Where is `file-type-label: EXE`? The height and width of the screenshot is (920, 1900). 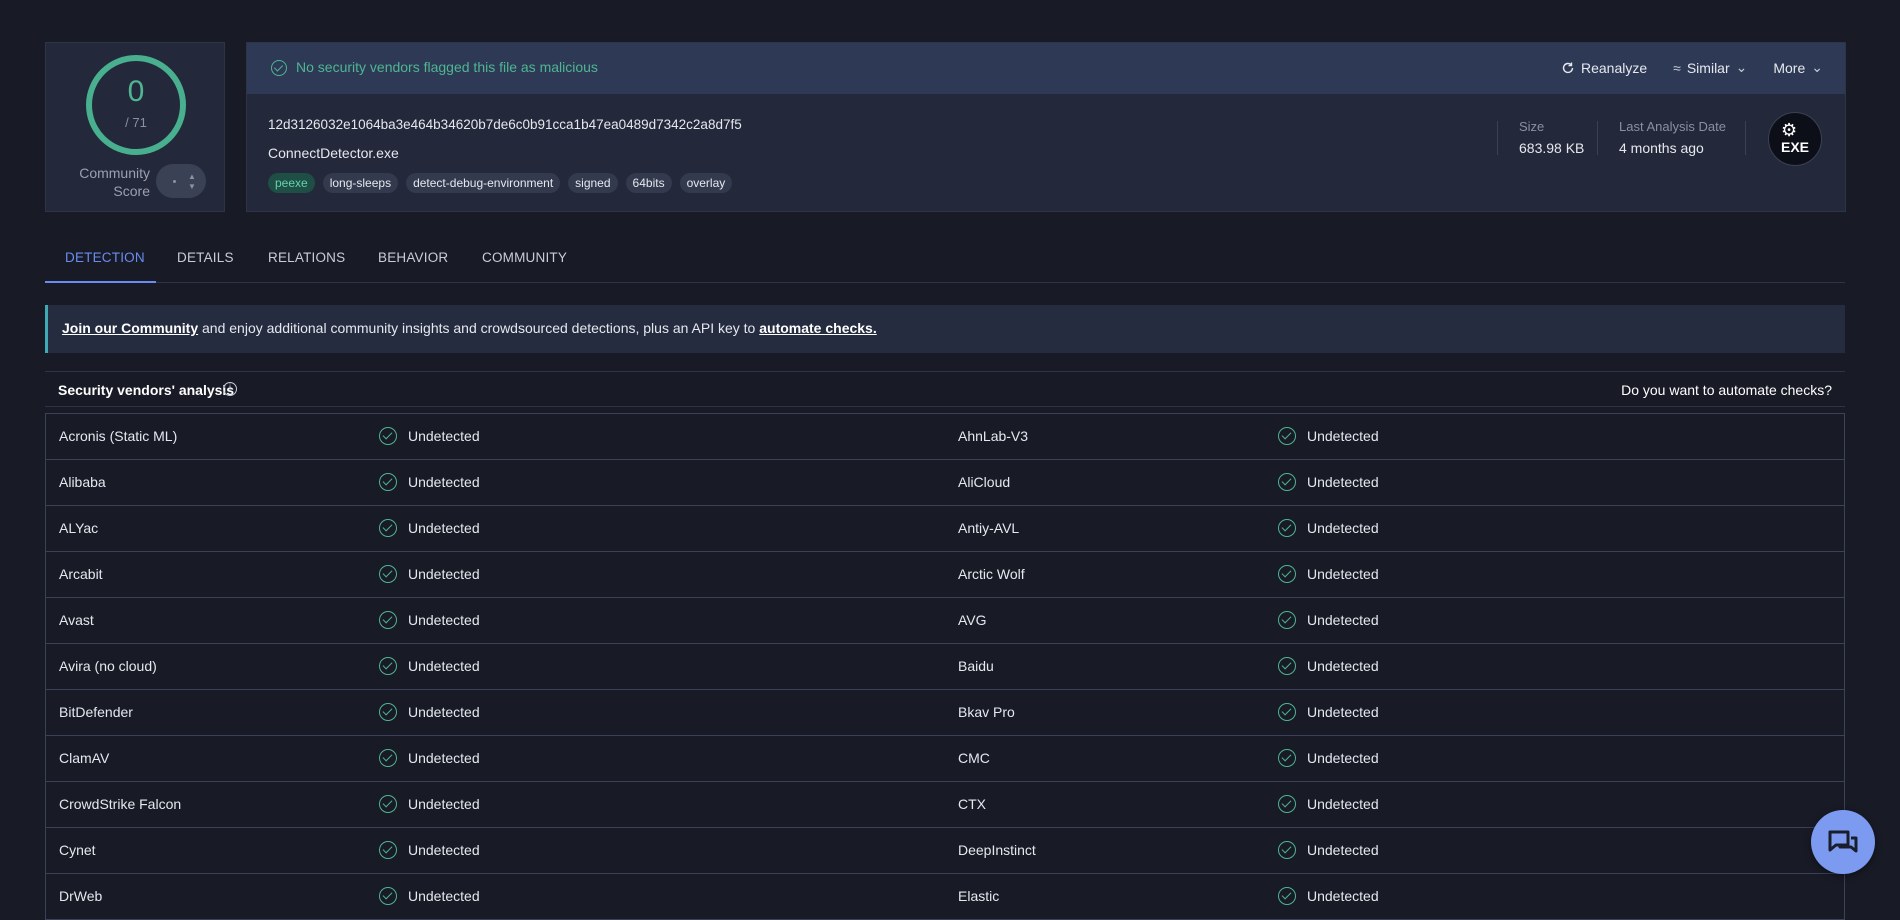 file-type-label: EXE is located at coordinates (1794, 147).